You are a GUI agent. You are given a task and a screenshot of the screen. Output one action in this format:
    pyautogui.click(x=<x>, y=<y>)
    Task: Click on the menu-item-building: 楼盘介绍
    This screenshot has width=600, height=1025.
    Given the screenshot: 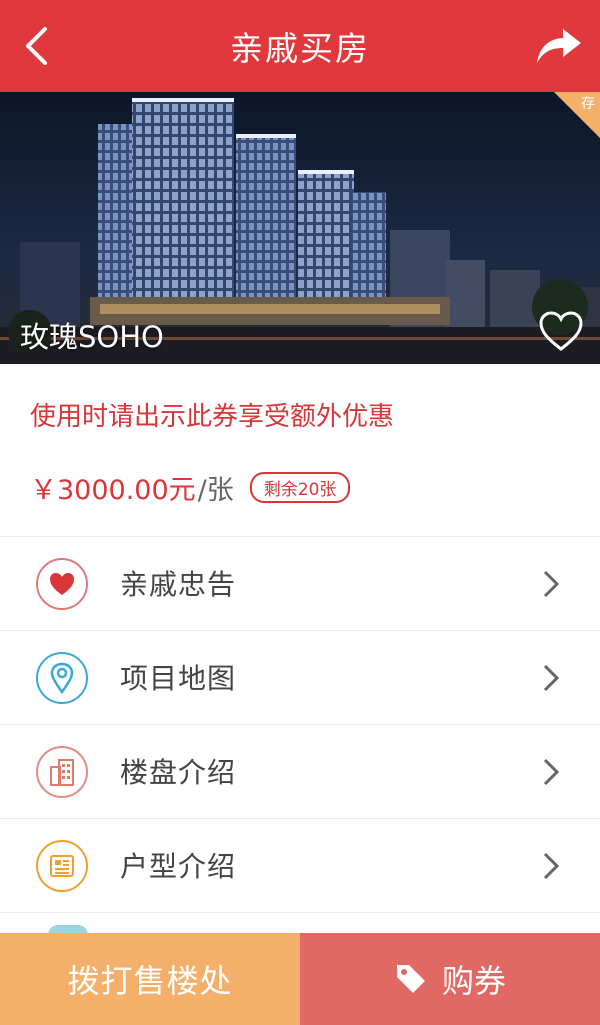 What is the action you would take?
    pyautogui.click(x=300, y=771)
    